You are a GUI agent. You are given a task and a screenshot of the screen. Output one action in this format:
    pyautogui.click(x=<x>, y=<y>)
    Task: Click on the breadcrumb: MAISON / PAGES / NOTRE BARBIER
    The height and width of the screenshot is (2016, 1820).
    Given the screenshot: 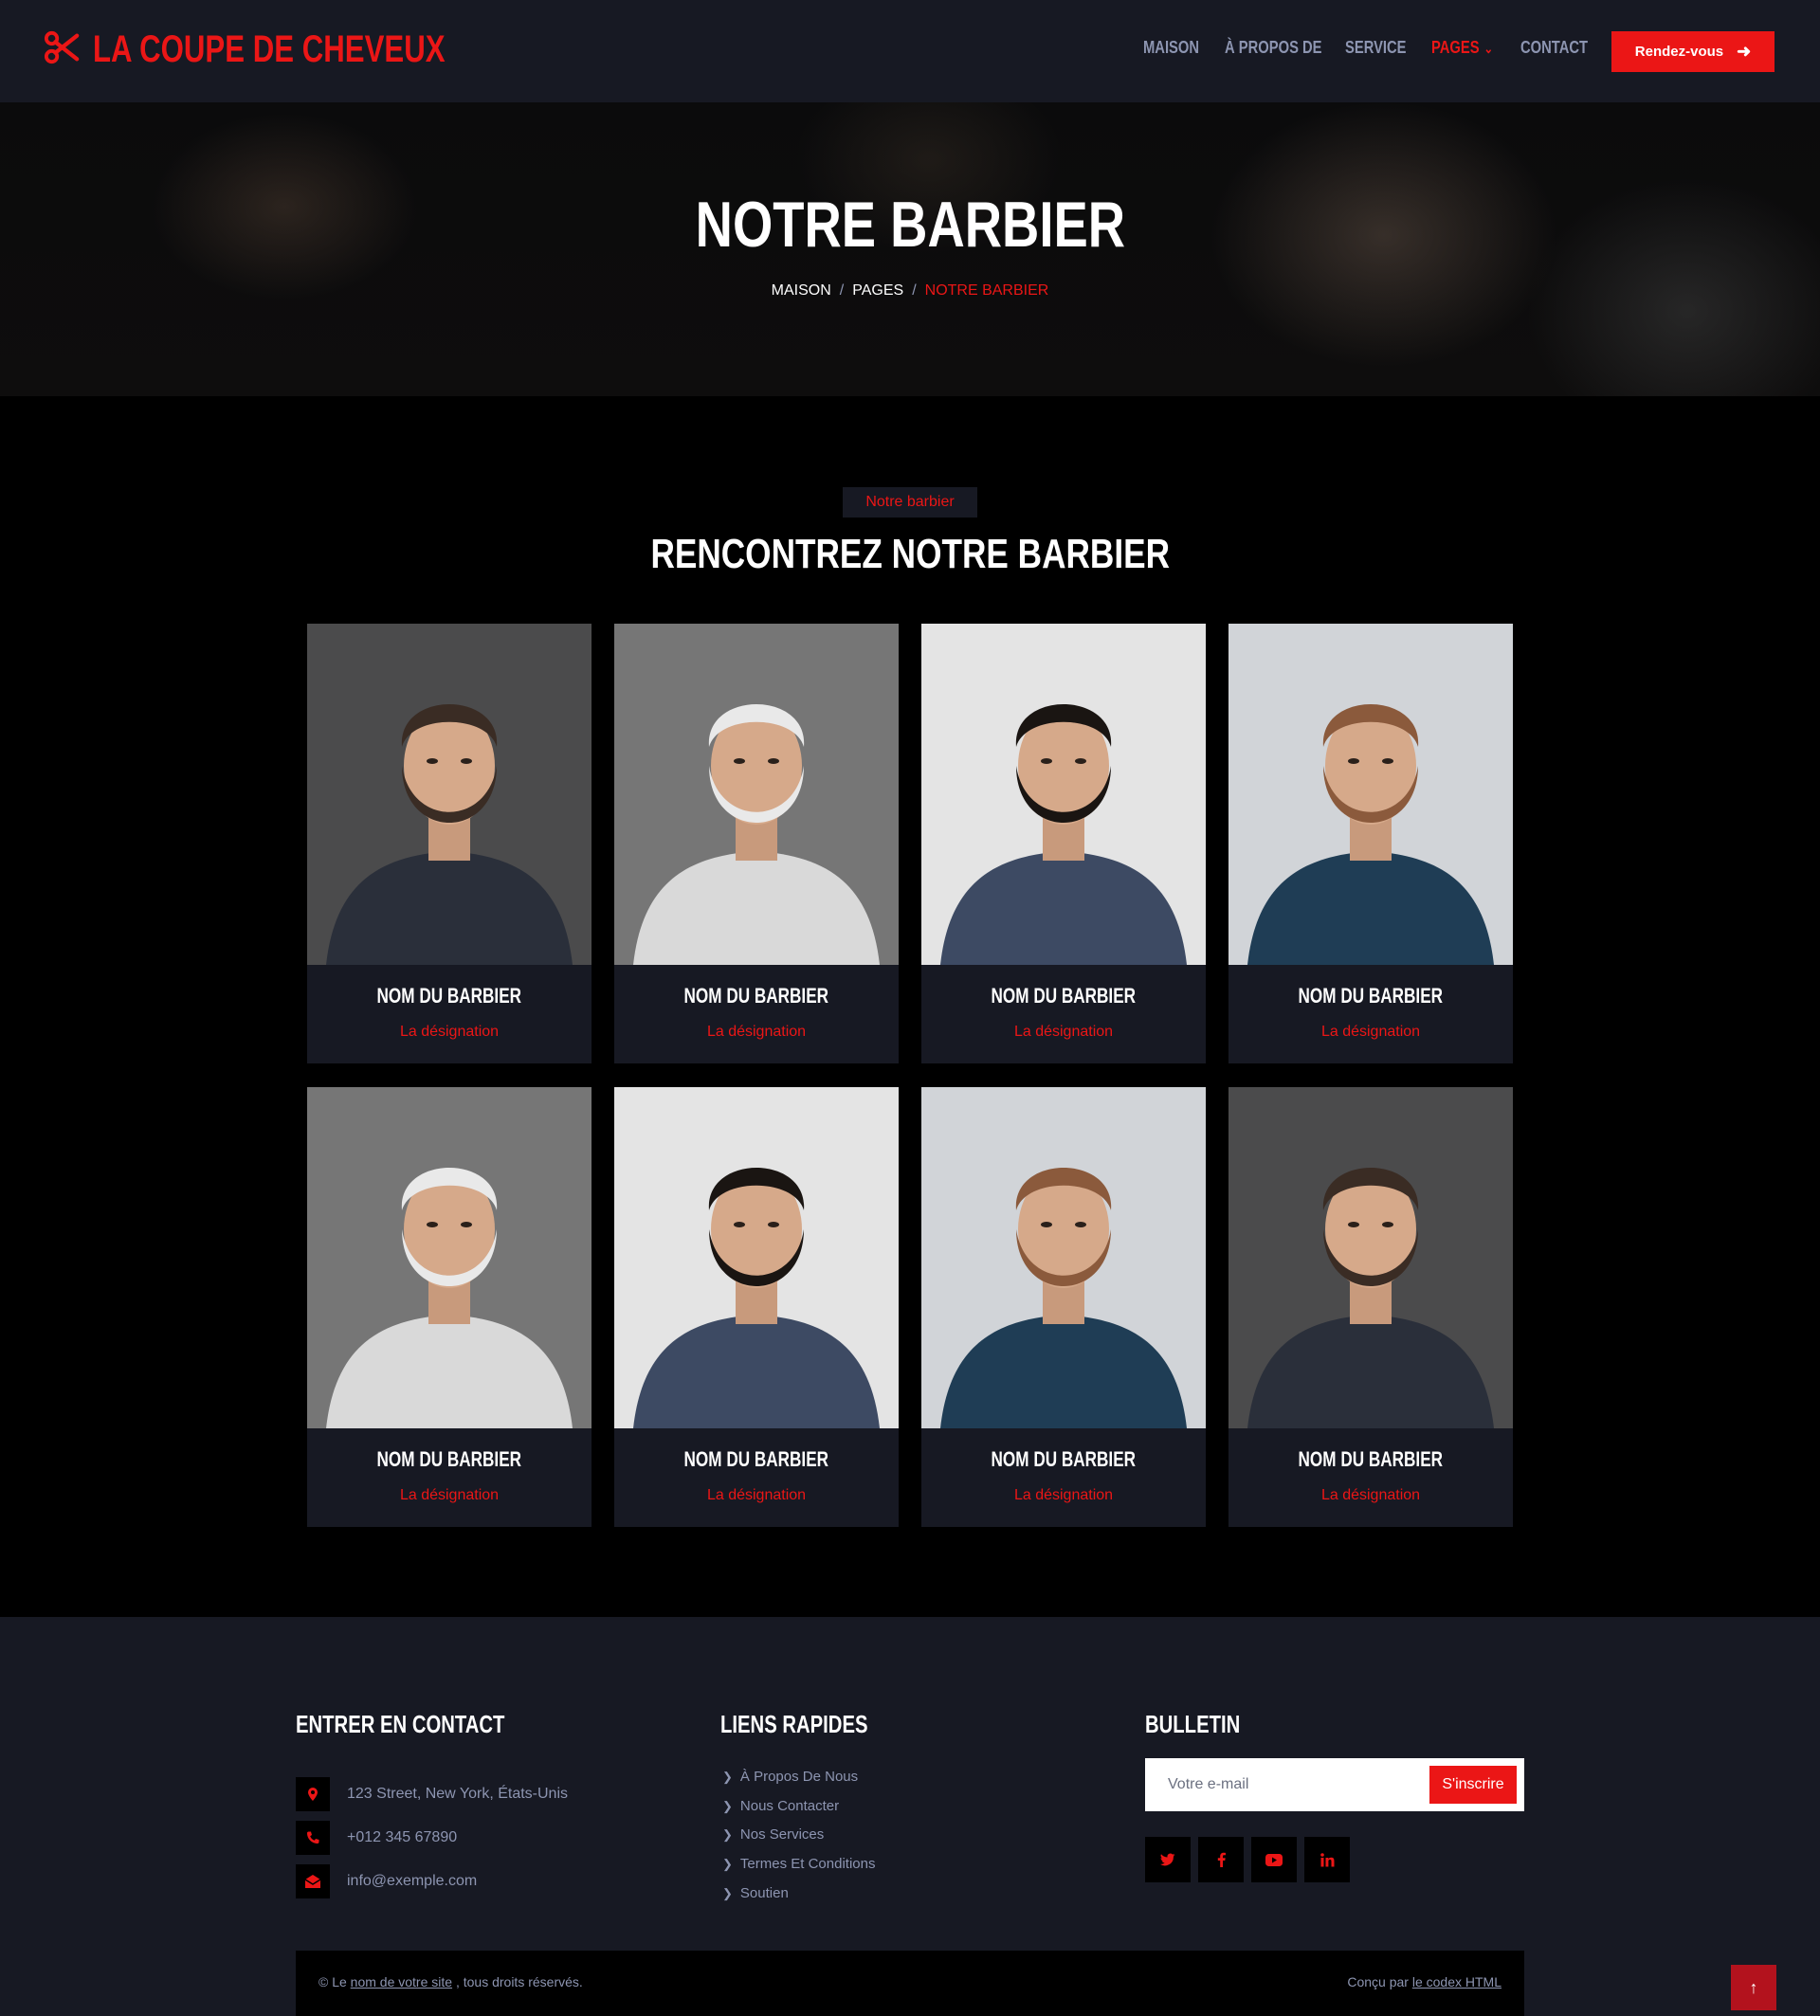 What is the action you would take?
    pyautogui.click(x=910, y=291)
    